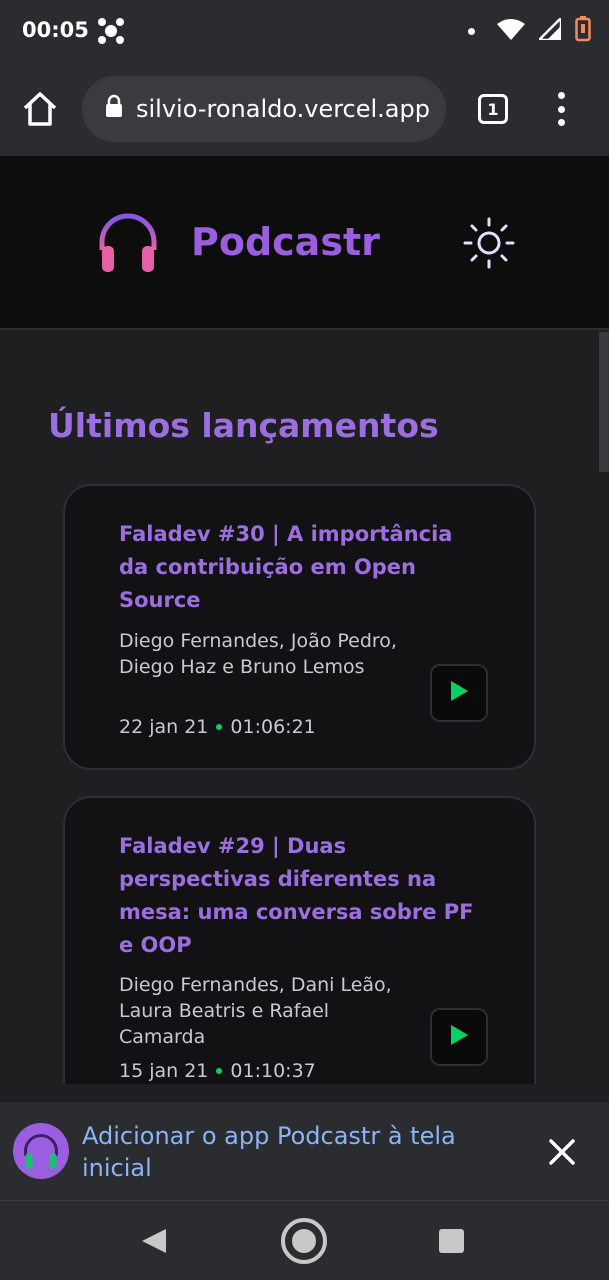 The image size is (609, 1280). I want to click on tab-switcher-button: 1, so click(493, 109).